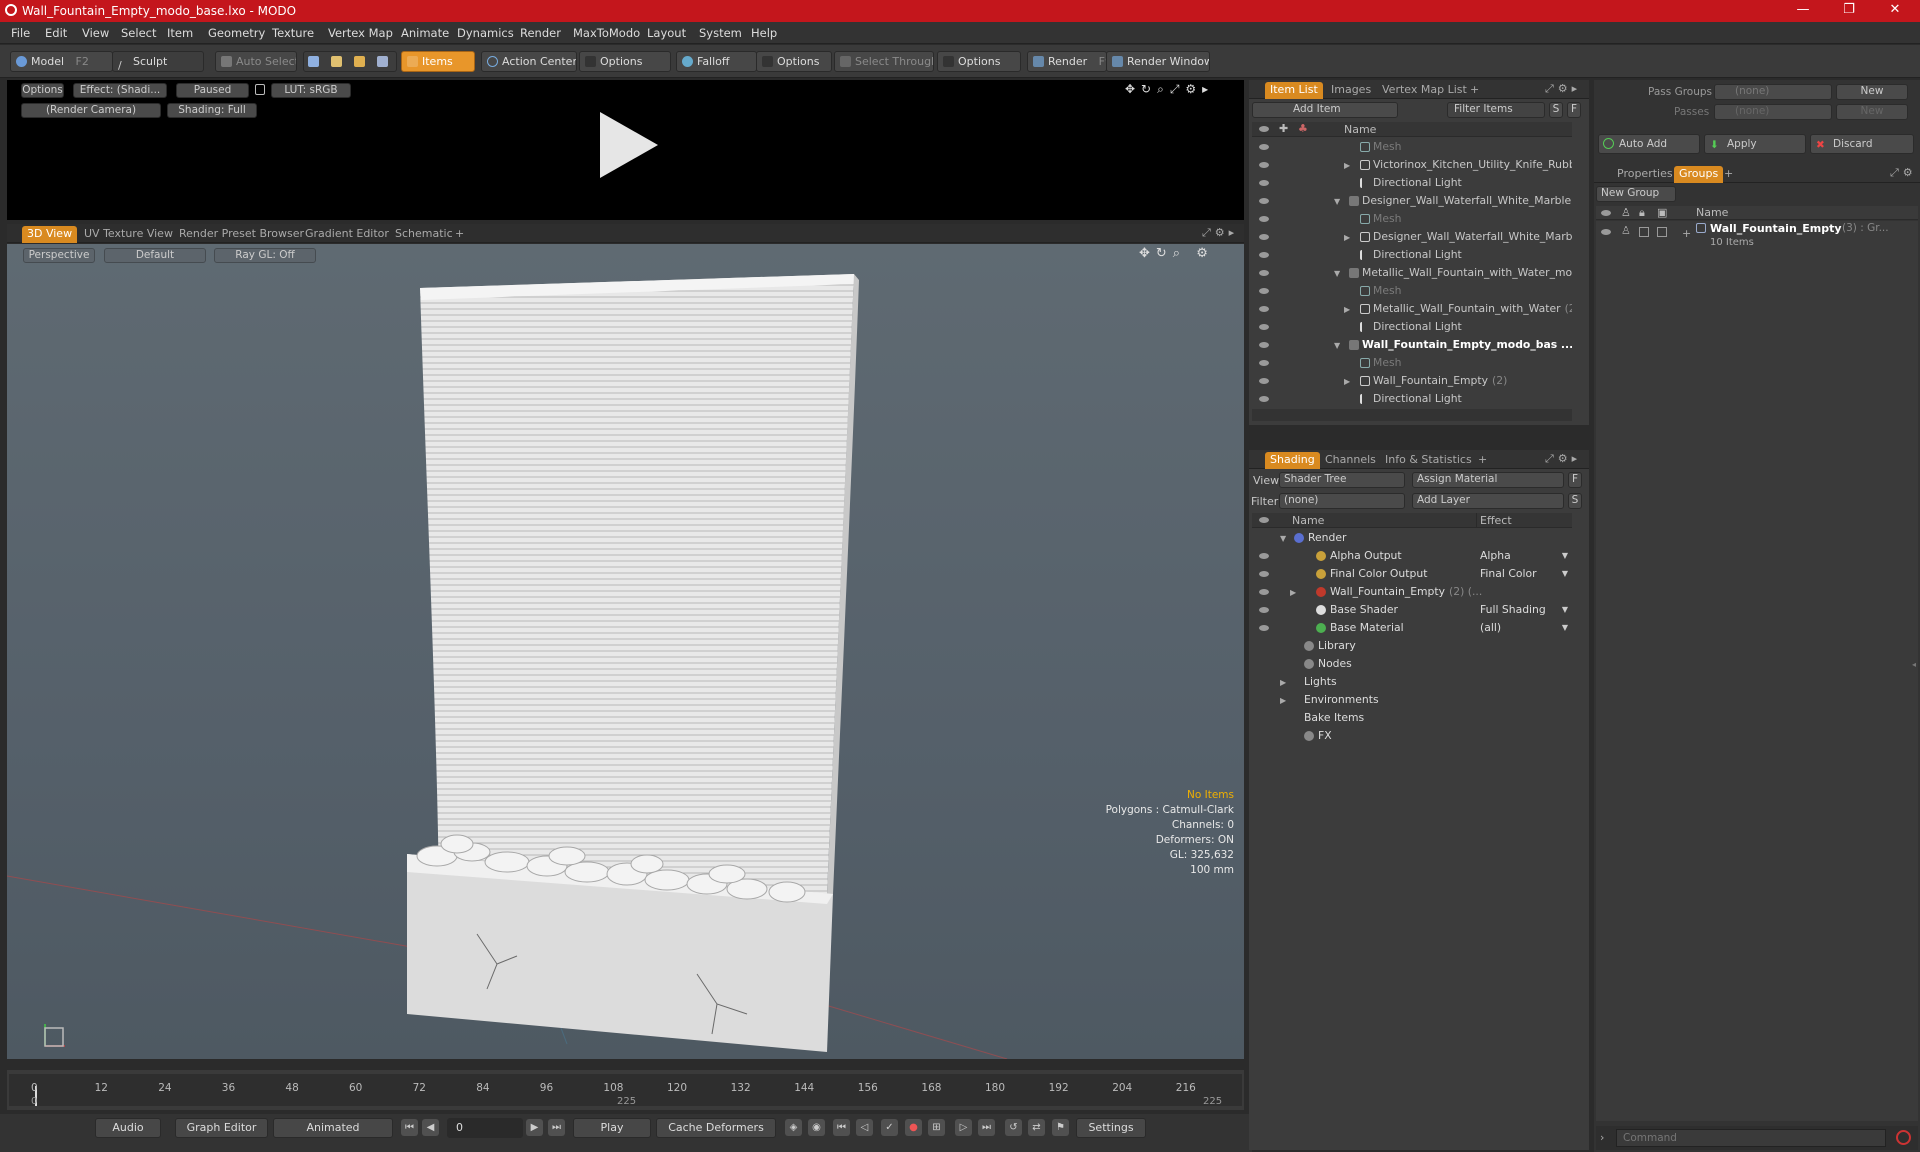  I want to click on render-button: Render F9, so click(1067, 61).